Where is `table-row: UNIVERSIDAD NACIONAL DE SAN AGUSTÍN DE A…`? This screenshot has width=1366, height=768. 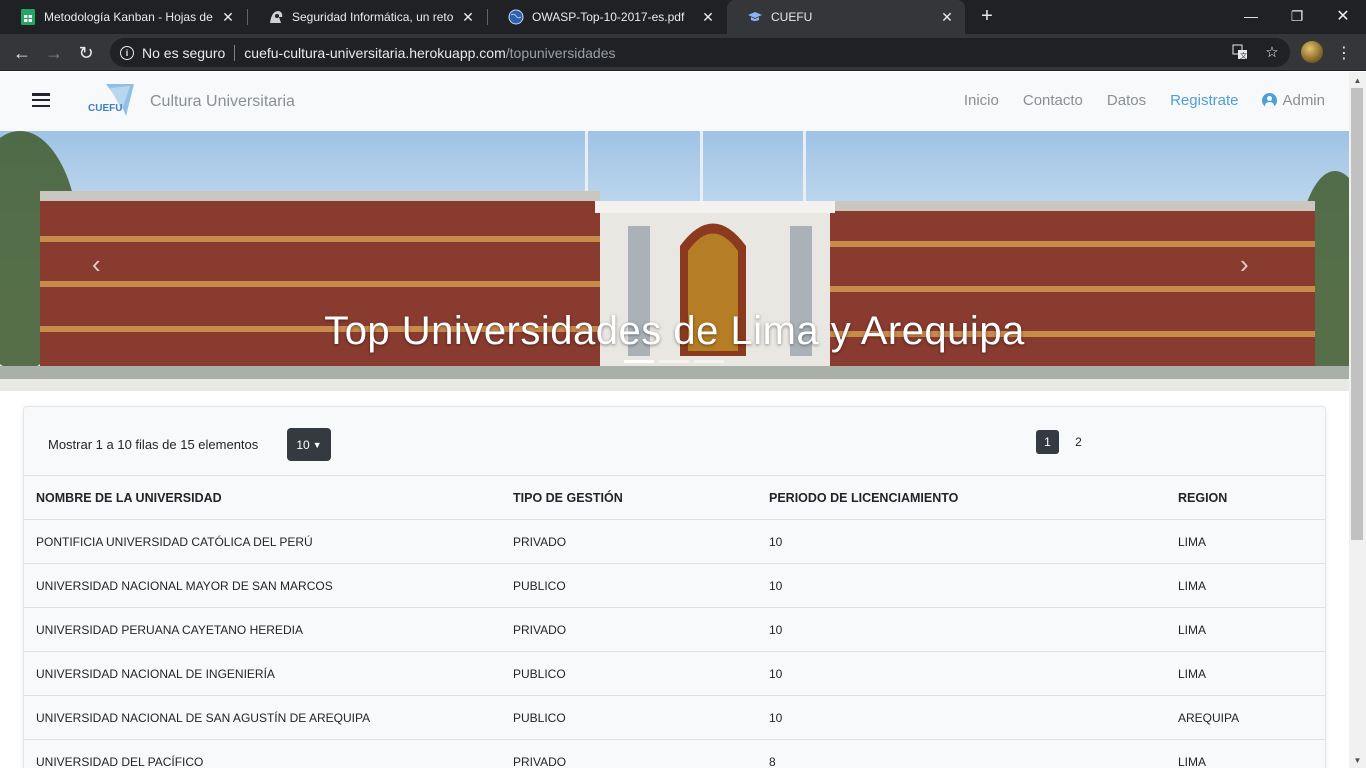
table-row: UNIVERSIDAD NACIONAL DE SAN AGUSTÍN DE A… is located at coordinates (674, 717).